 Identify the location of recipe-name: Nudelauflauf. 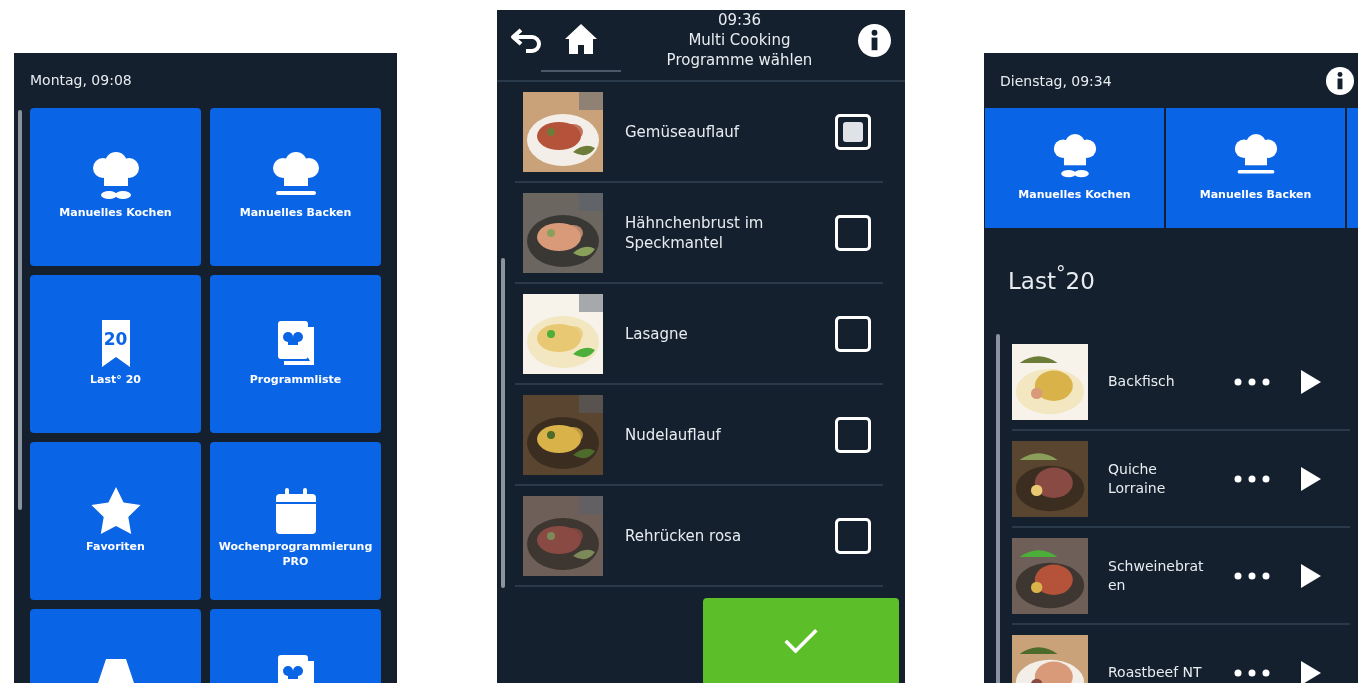
(673, 434).